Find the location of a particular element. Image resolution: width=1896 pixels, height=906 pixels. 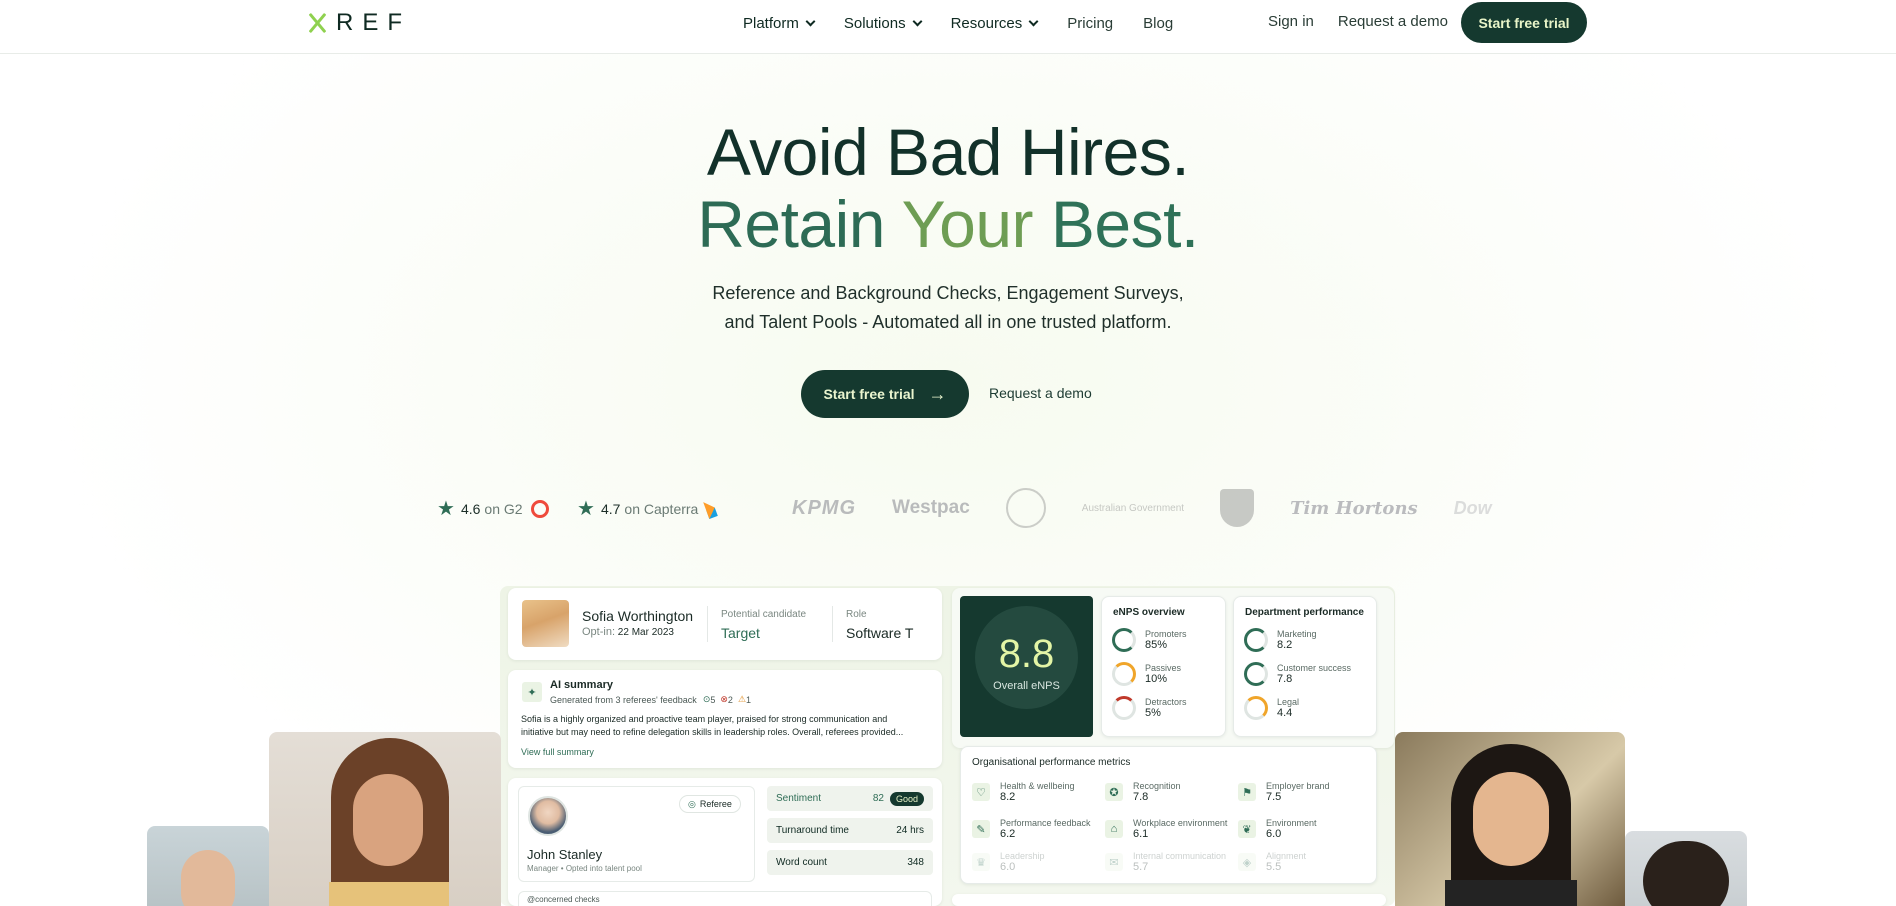

g2-rating: ★ 4.6 on G2 is located at coordinates (493, 508).